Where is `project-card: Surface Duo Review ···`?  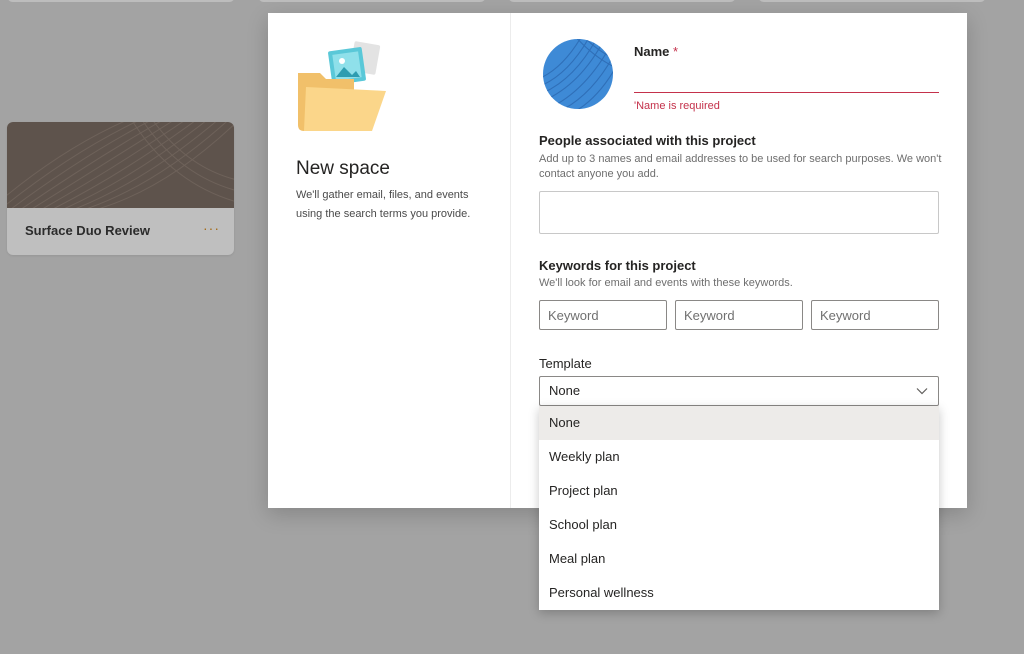 project-card: Surface Duo Review ··· is located at coordinates (120, 188).